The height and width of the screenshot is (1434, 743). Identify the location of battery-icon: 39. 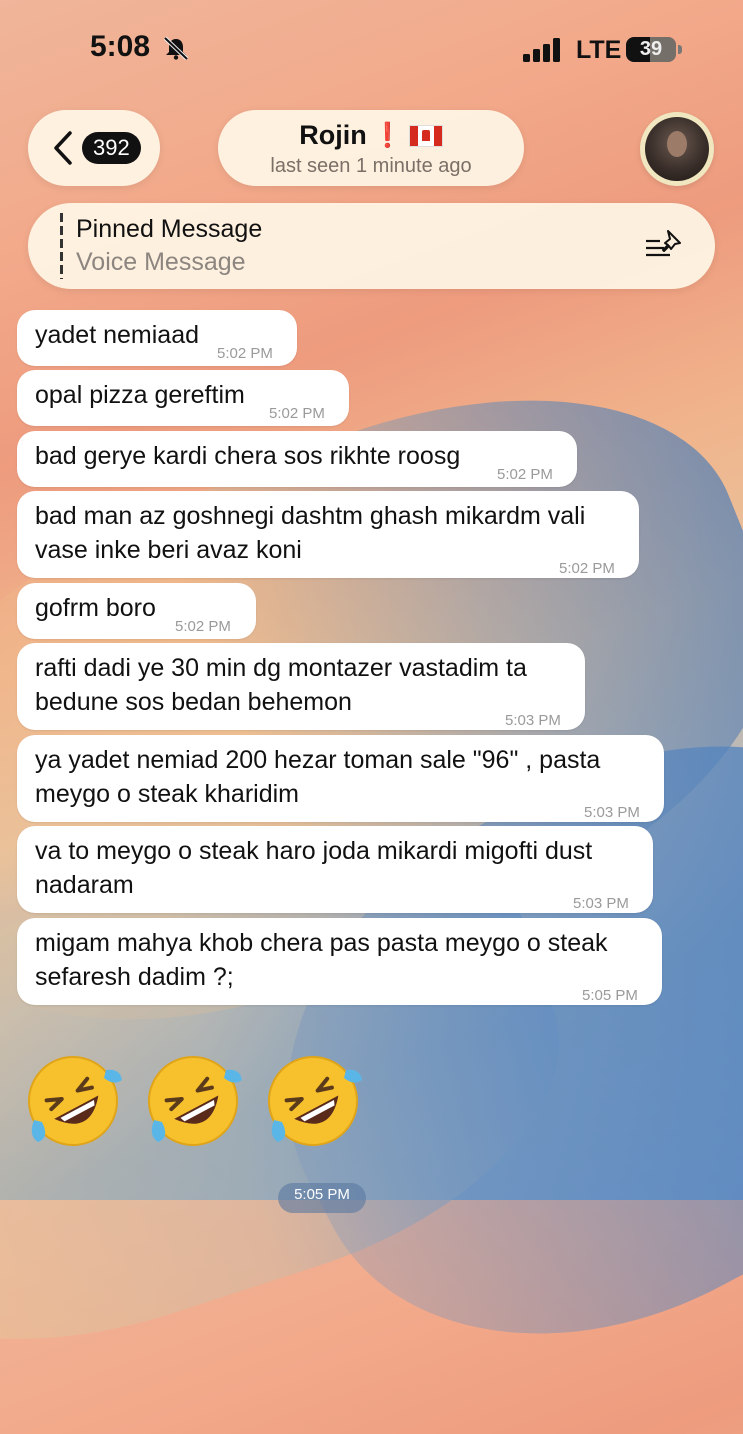
(651, 49).